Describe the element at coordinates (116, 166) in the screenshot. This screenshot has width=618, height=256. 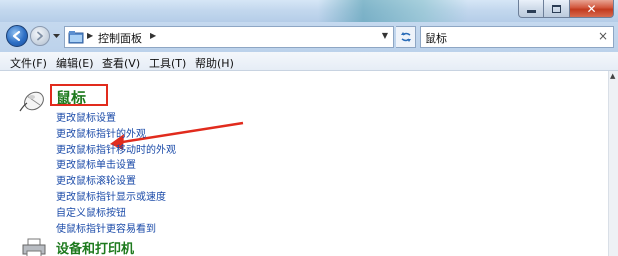
I see `link-change-click-settings: 更改鼠标单击设置` at that location.